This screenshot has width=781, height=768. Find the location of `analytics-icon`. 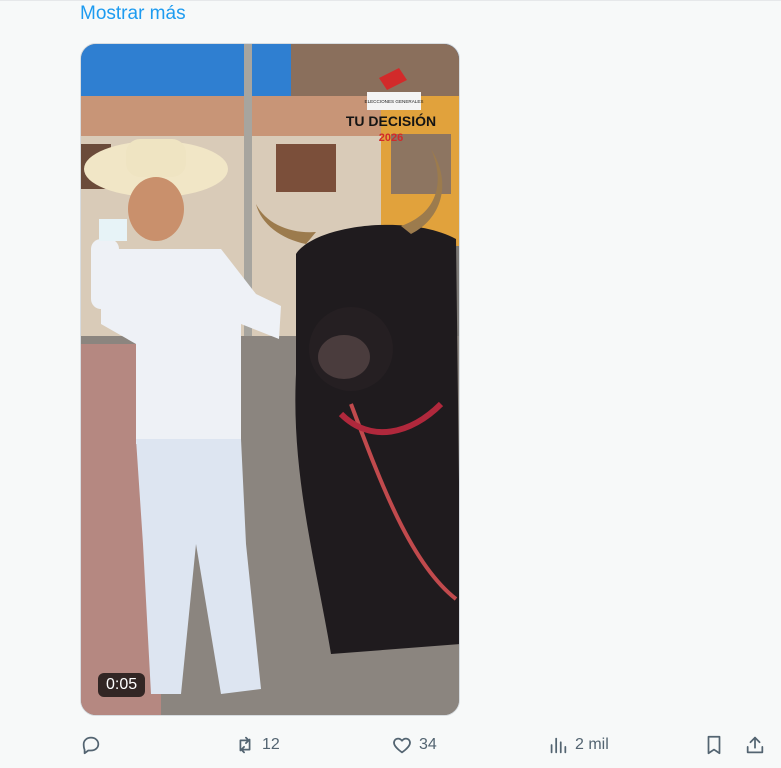

analytics-icon is located at coordinates (558, 745).